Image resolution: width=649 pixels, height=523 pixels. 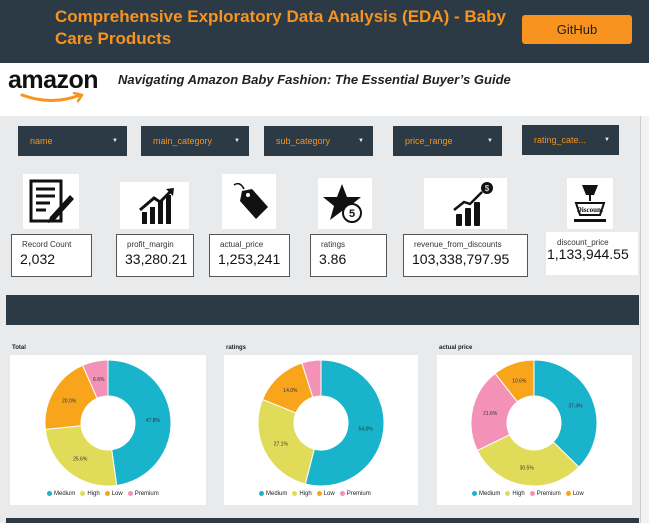 I want to click on filter-name: name ▼, so click(x=72, y=141).